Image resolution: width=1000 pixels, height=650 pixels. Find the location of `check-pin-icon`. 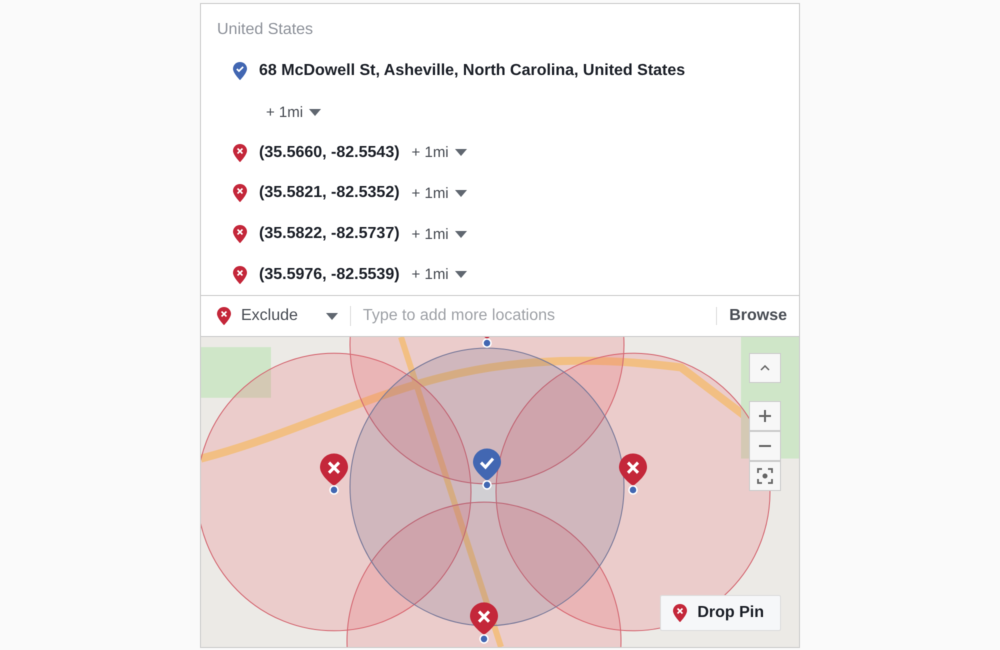

check-pin-icon is located at coordinates (240, 71).